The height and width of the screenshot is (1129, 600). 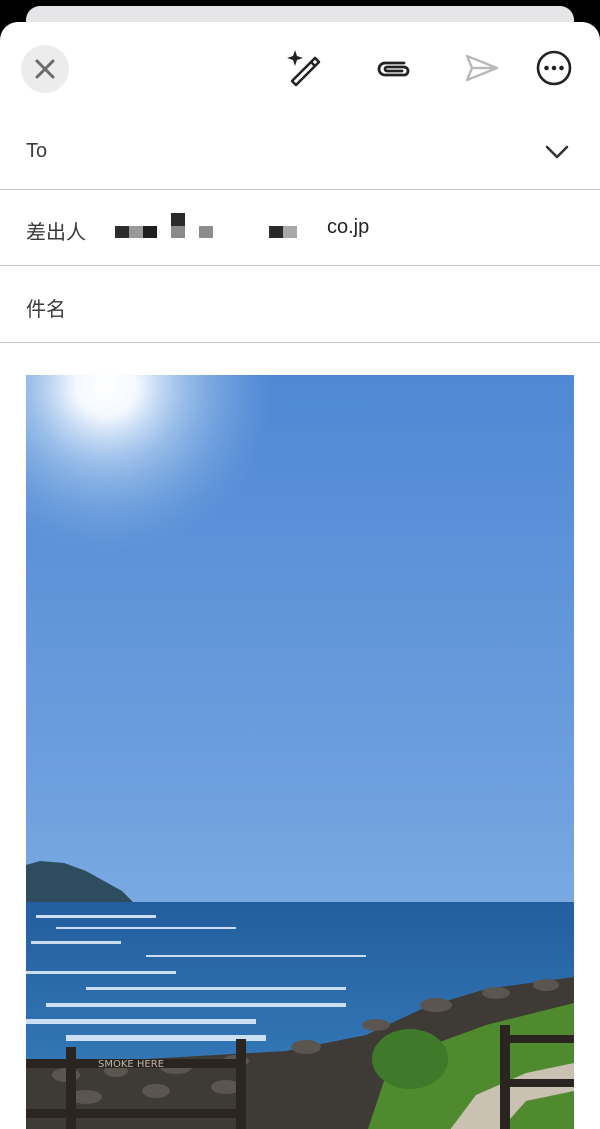 I want to click on subject-input, so click(x=332, y=304).